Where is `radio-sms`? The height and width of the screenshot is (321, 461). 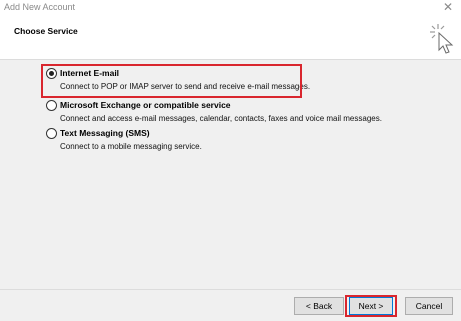 radio-sms is located at coordinates (51, 133).